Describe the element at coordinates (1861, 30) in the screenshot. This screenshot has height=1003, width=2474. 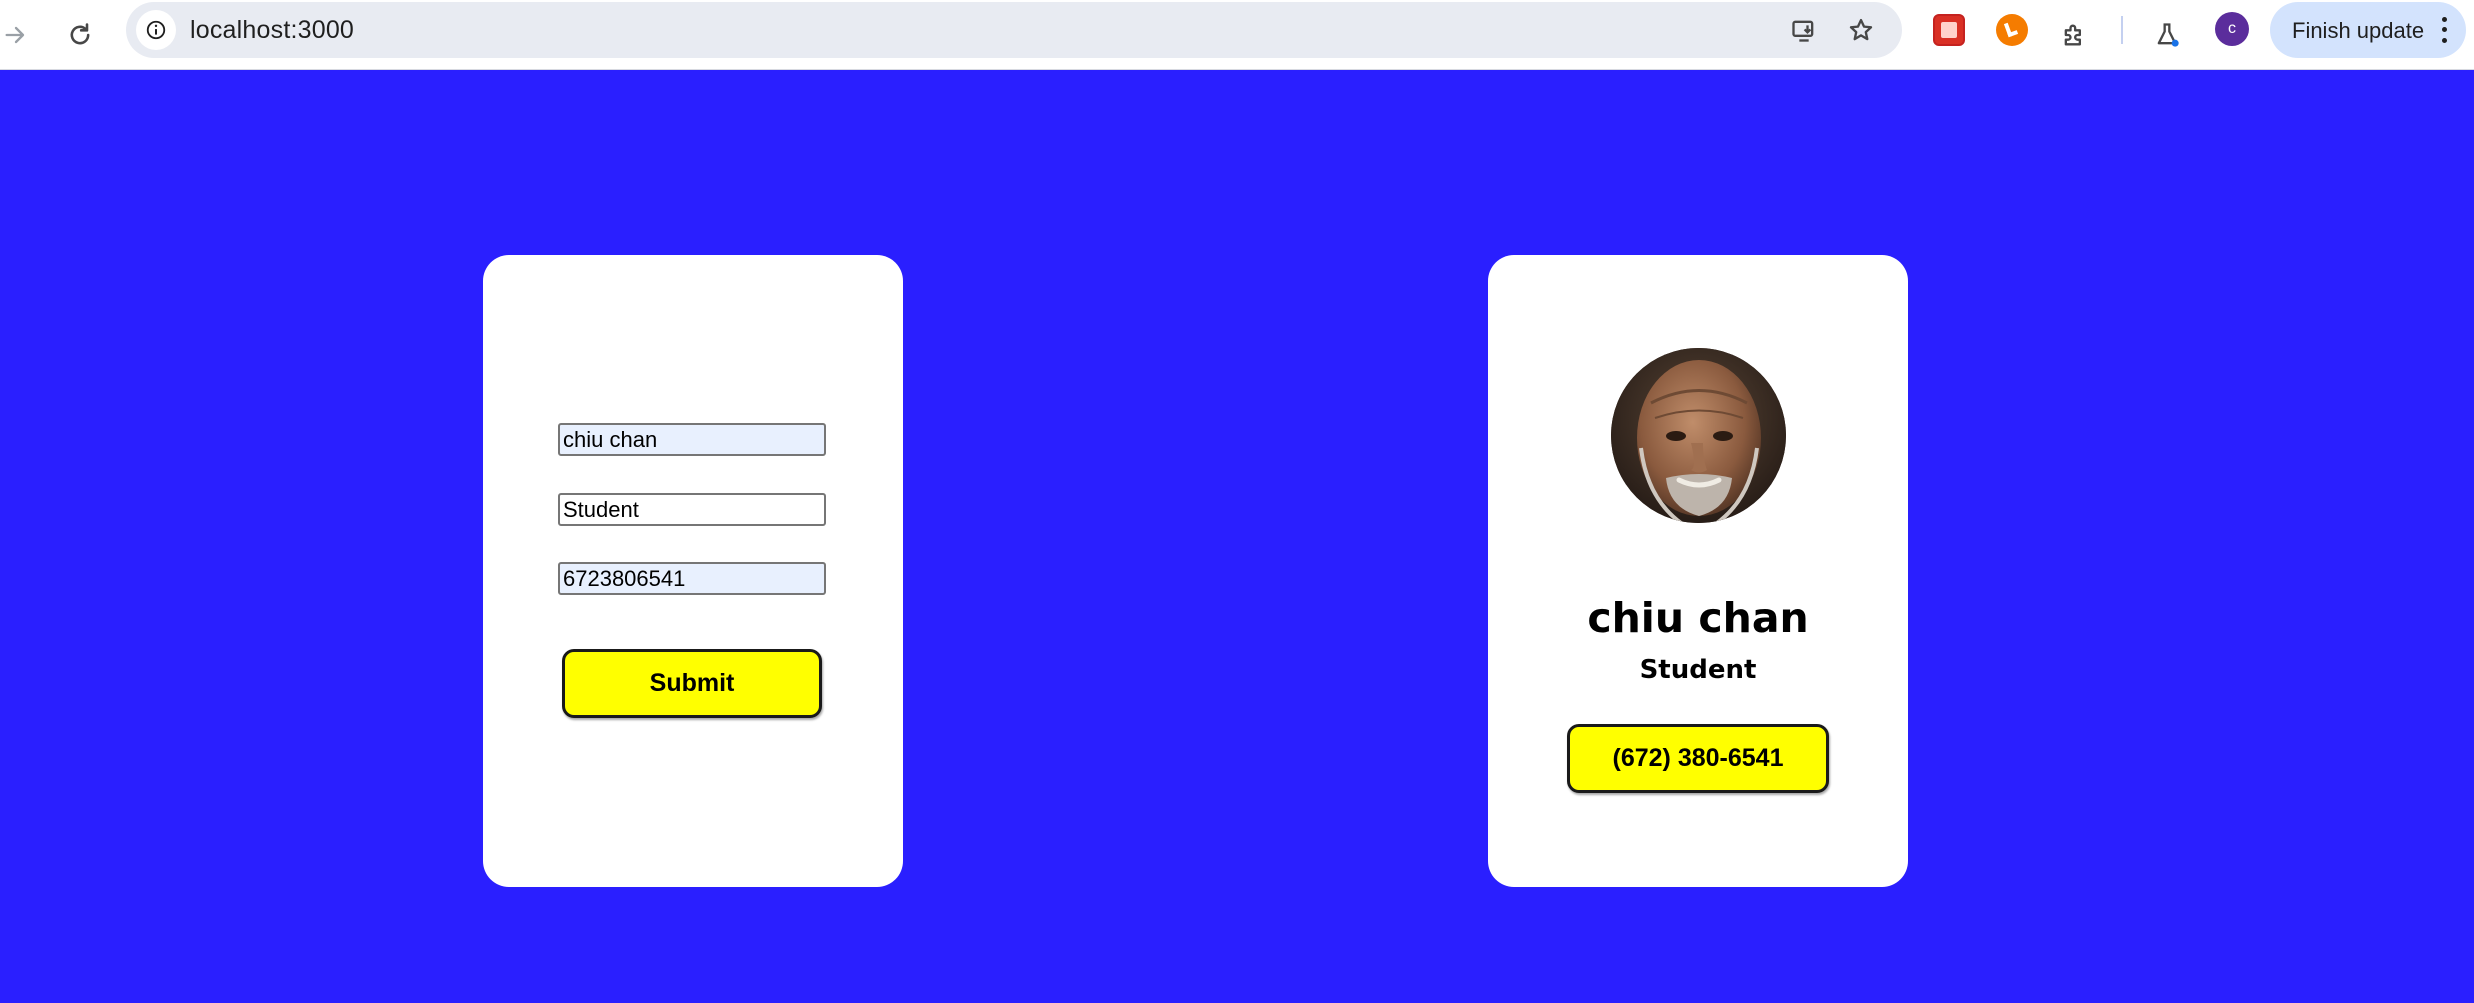
I see `bookmark-star-icon` at that location.